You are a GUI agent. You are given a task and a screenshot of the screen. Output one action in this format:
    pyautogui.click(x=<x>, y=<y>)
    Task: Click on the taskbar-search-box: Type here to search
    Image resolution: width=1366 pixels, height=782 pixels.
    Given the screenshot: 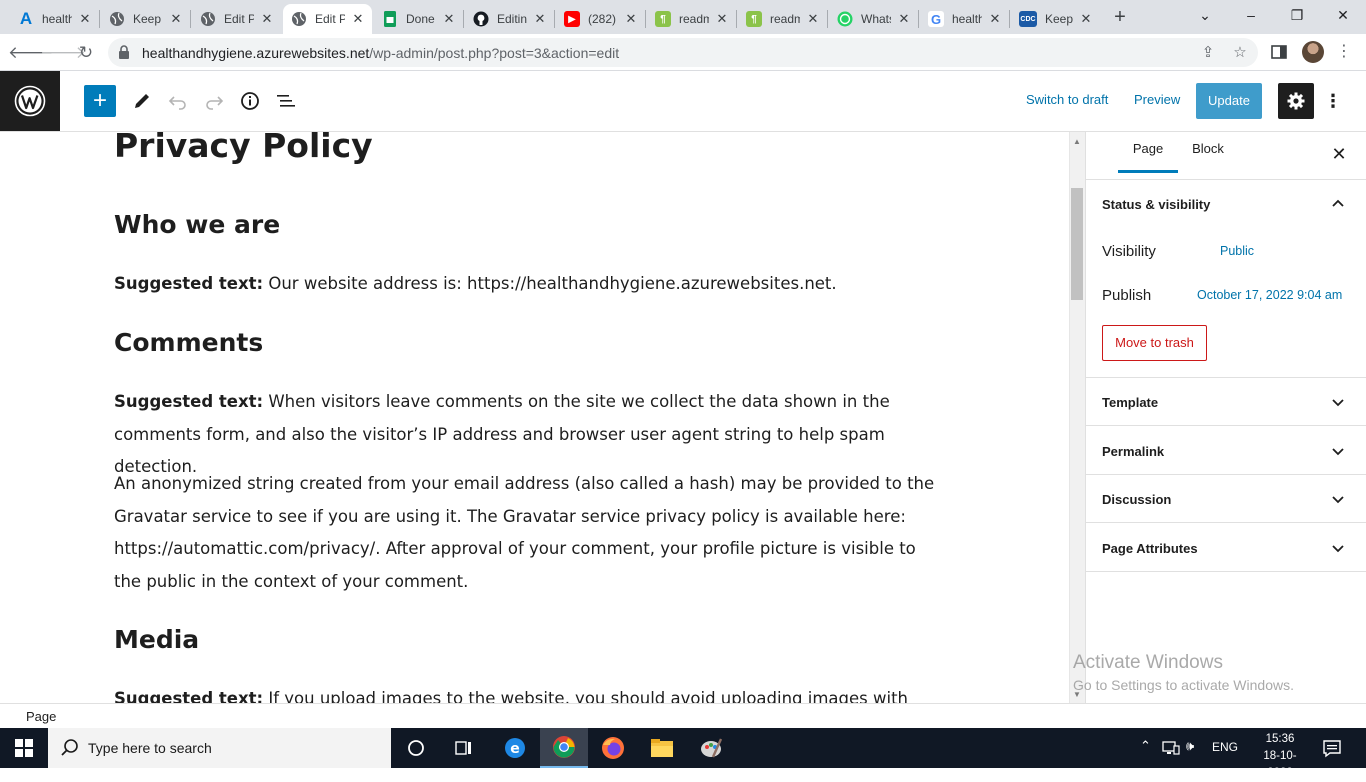 What is the action you would take?
    pyautogui.click(x=219, y=748)
    